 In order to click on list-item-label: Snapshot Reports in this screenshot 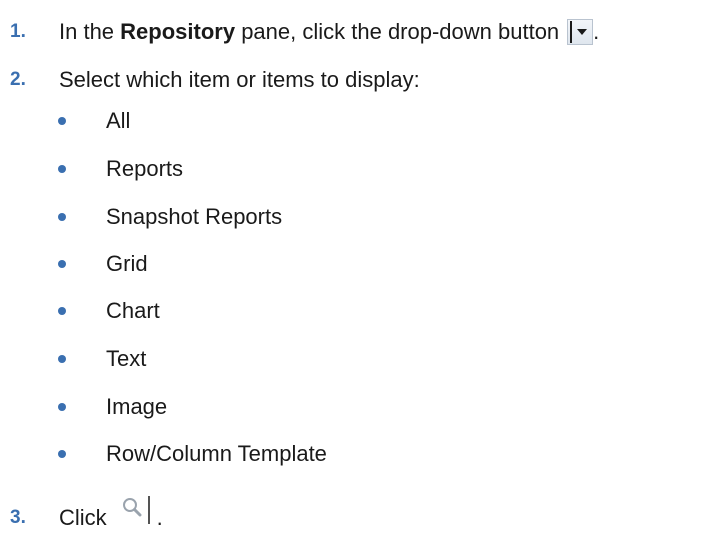, I will do `click(194, 216)`.